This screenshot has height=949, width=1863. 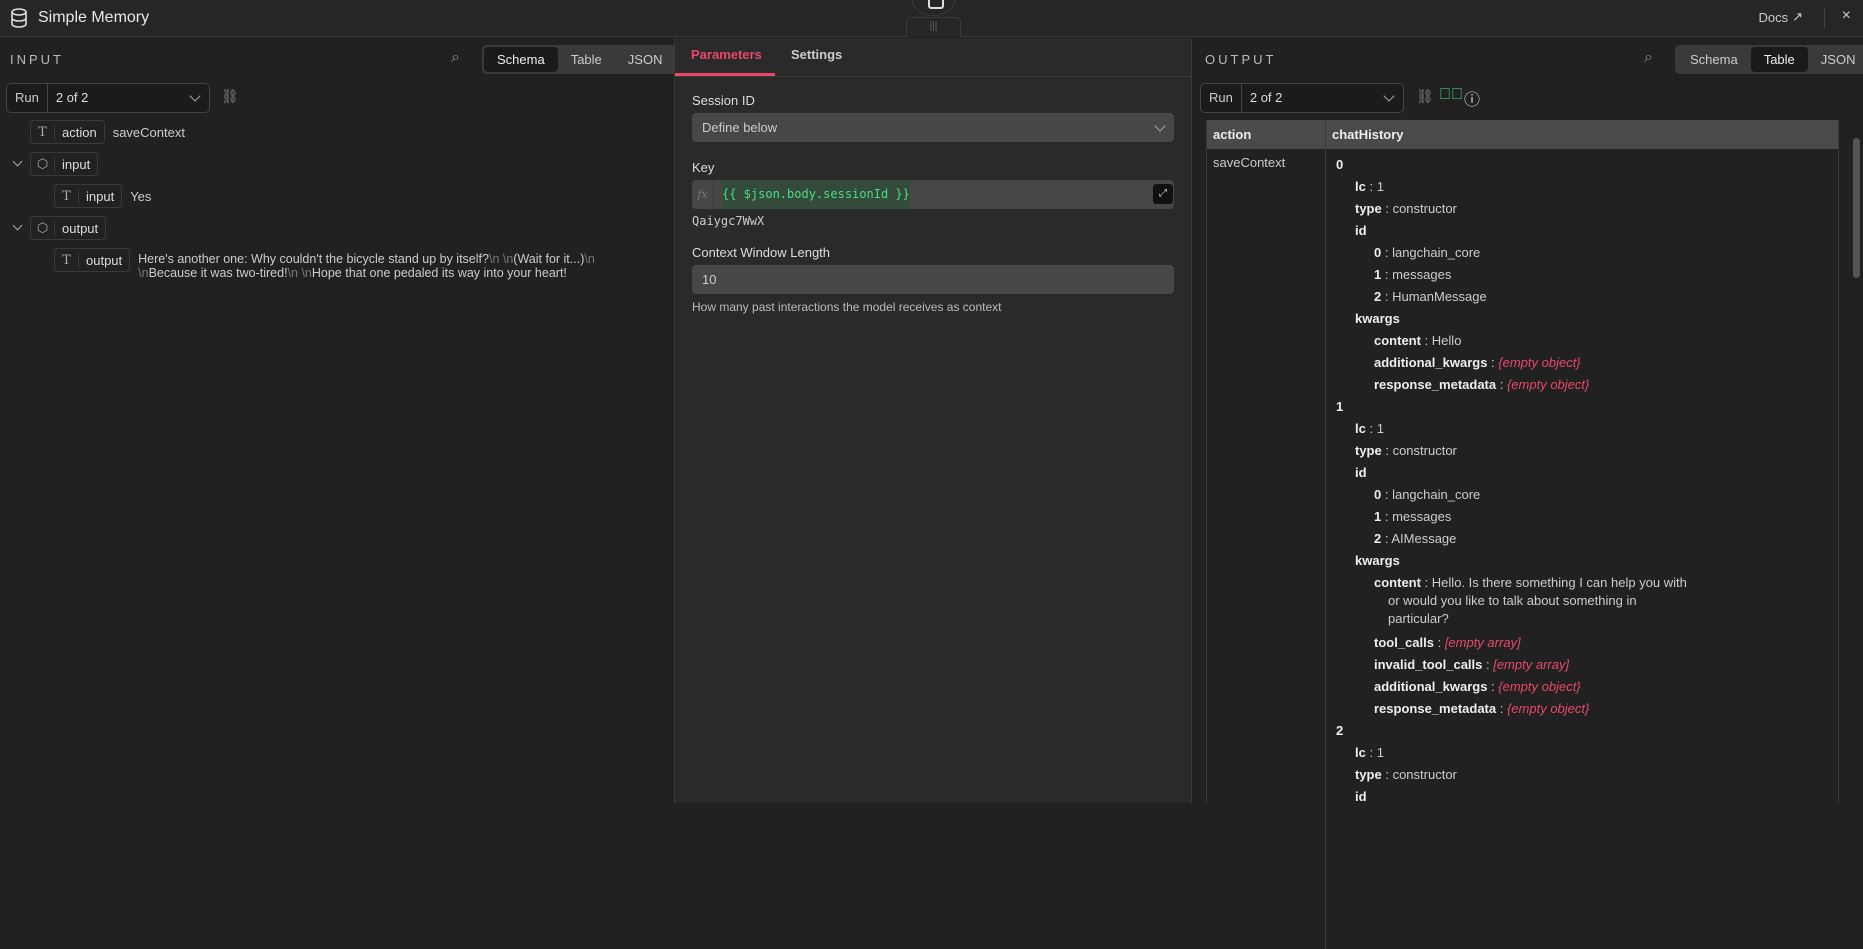 I want to click on tree-item-input: ⬡ input, so click(x=64, y=164).